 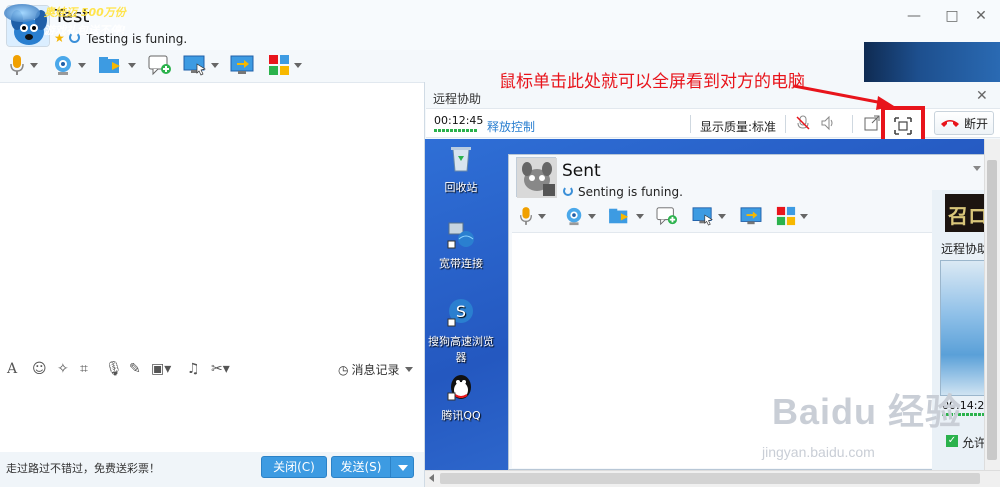 I want to click on main-toolbar, so click(x=215, y=65).